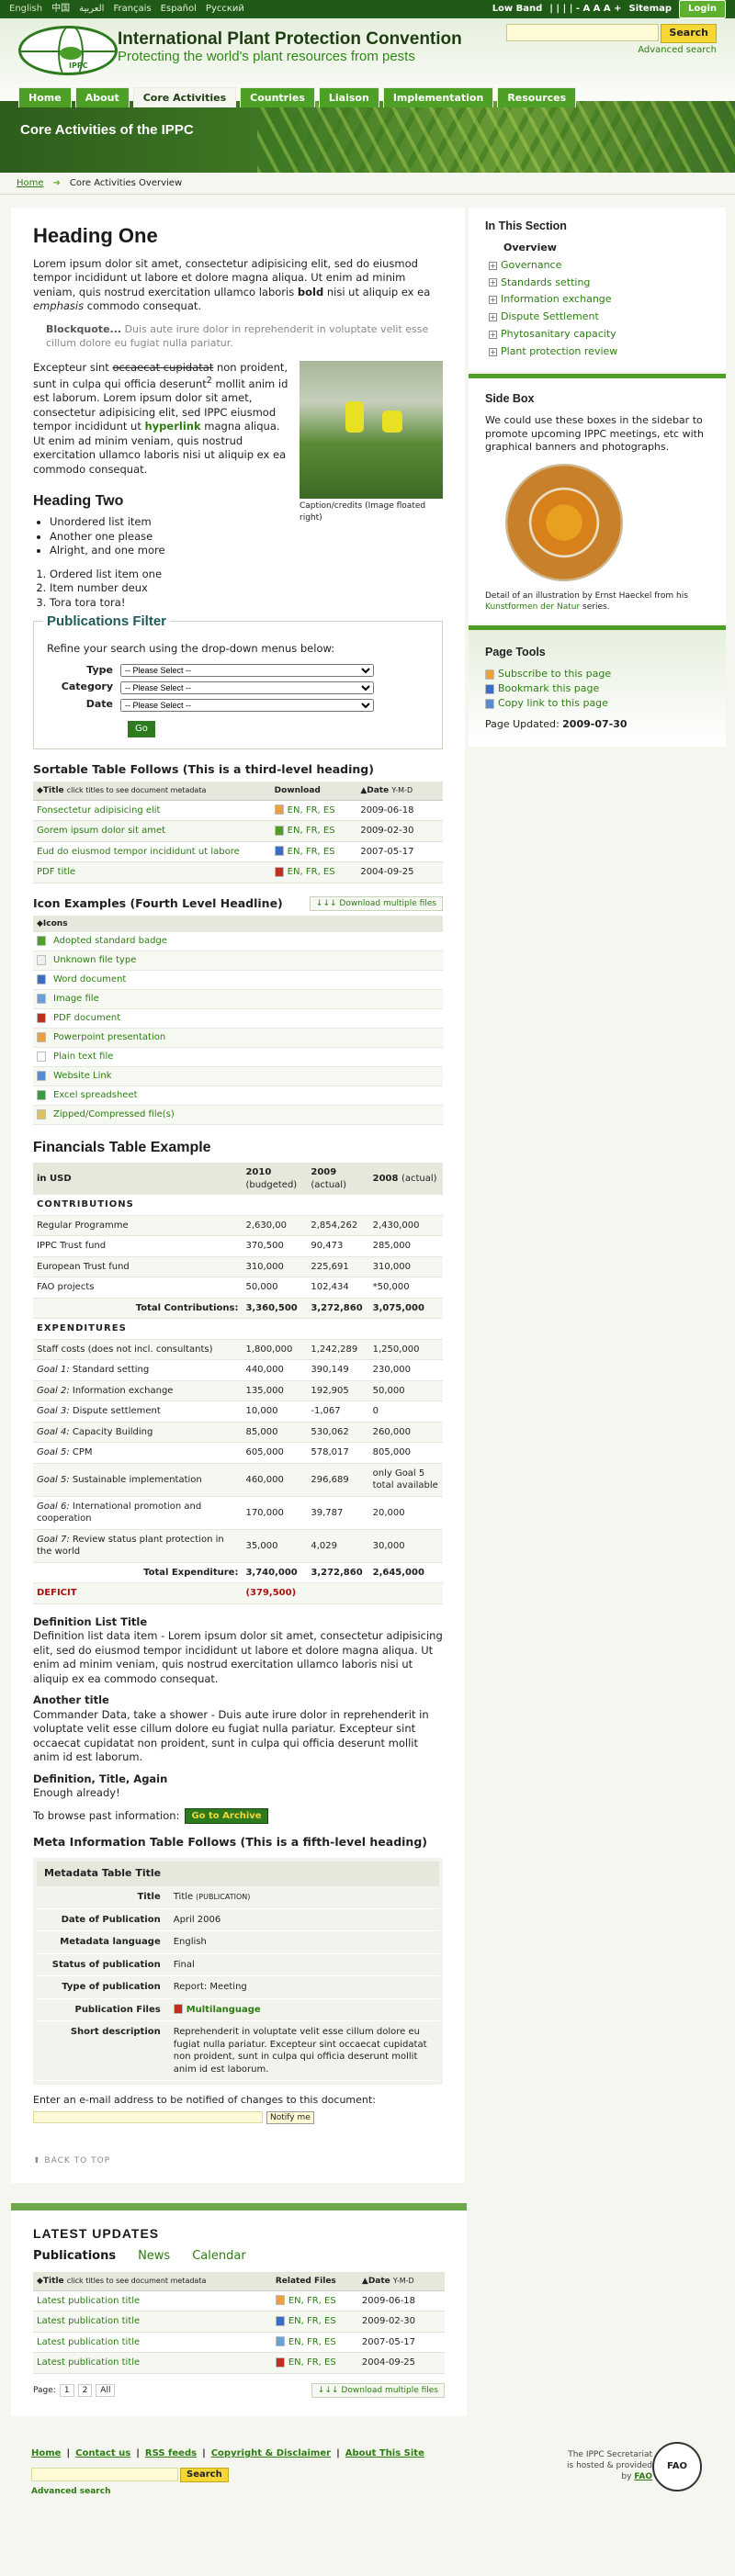 This screenshot has width=735, height=2576. I want to click on login-button: Login, so click(702, 9).